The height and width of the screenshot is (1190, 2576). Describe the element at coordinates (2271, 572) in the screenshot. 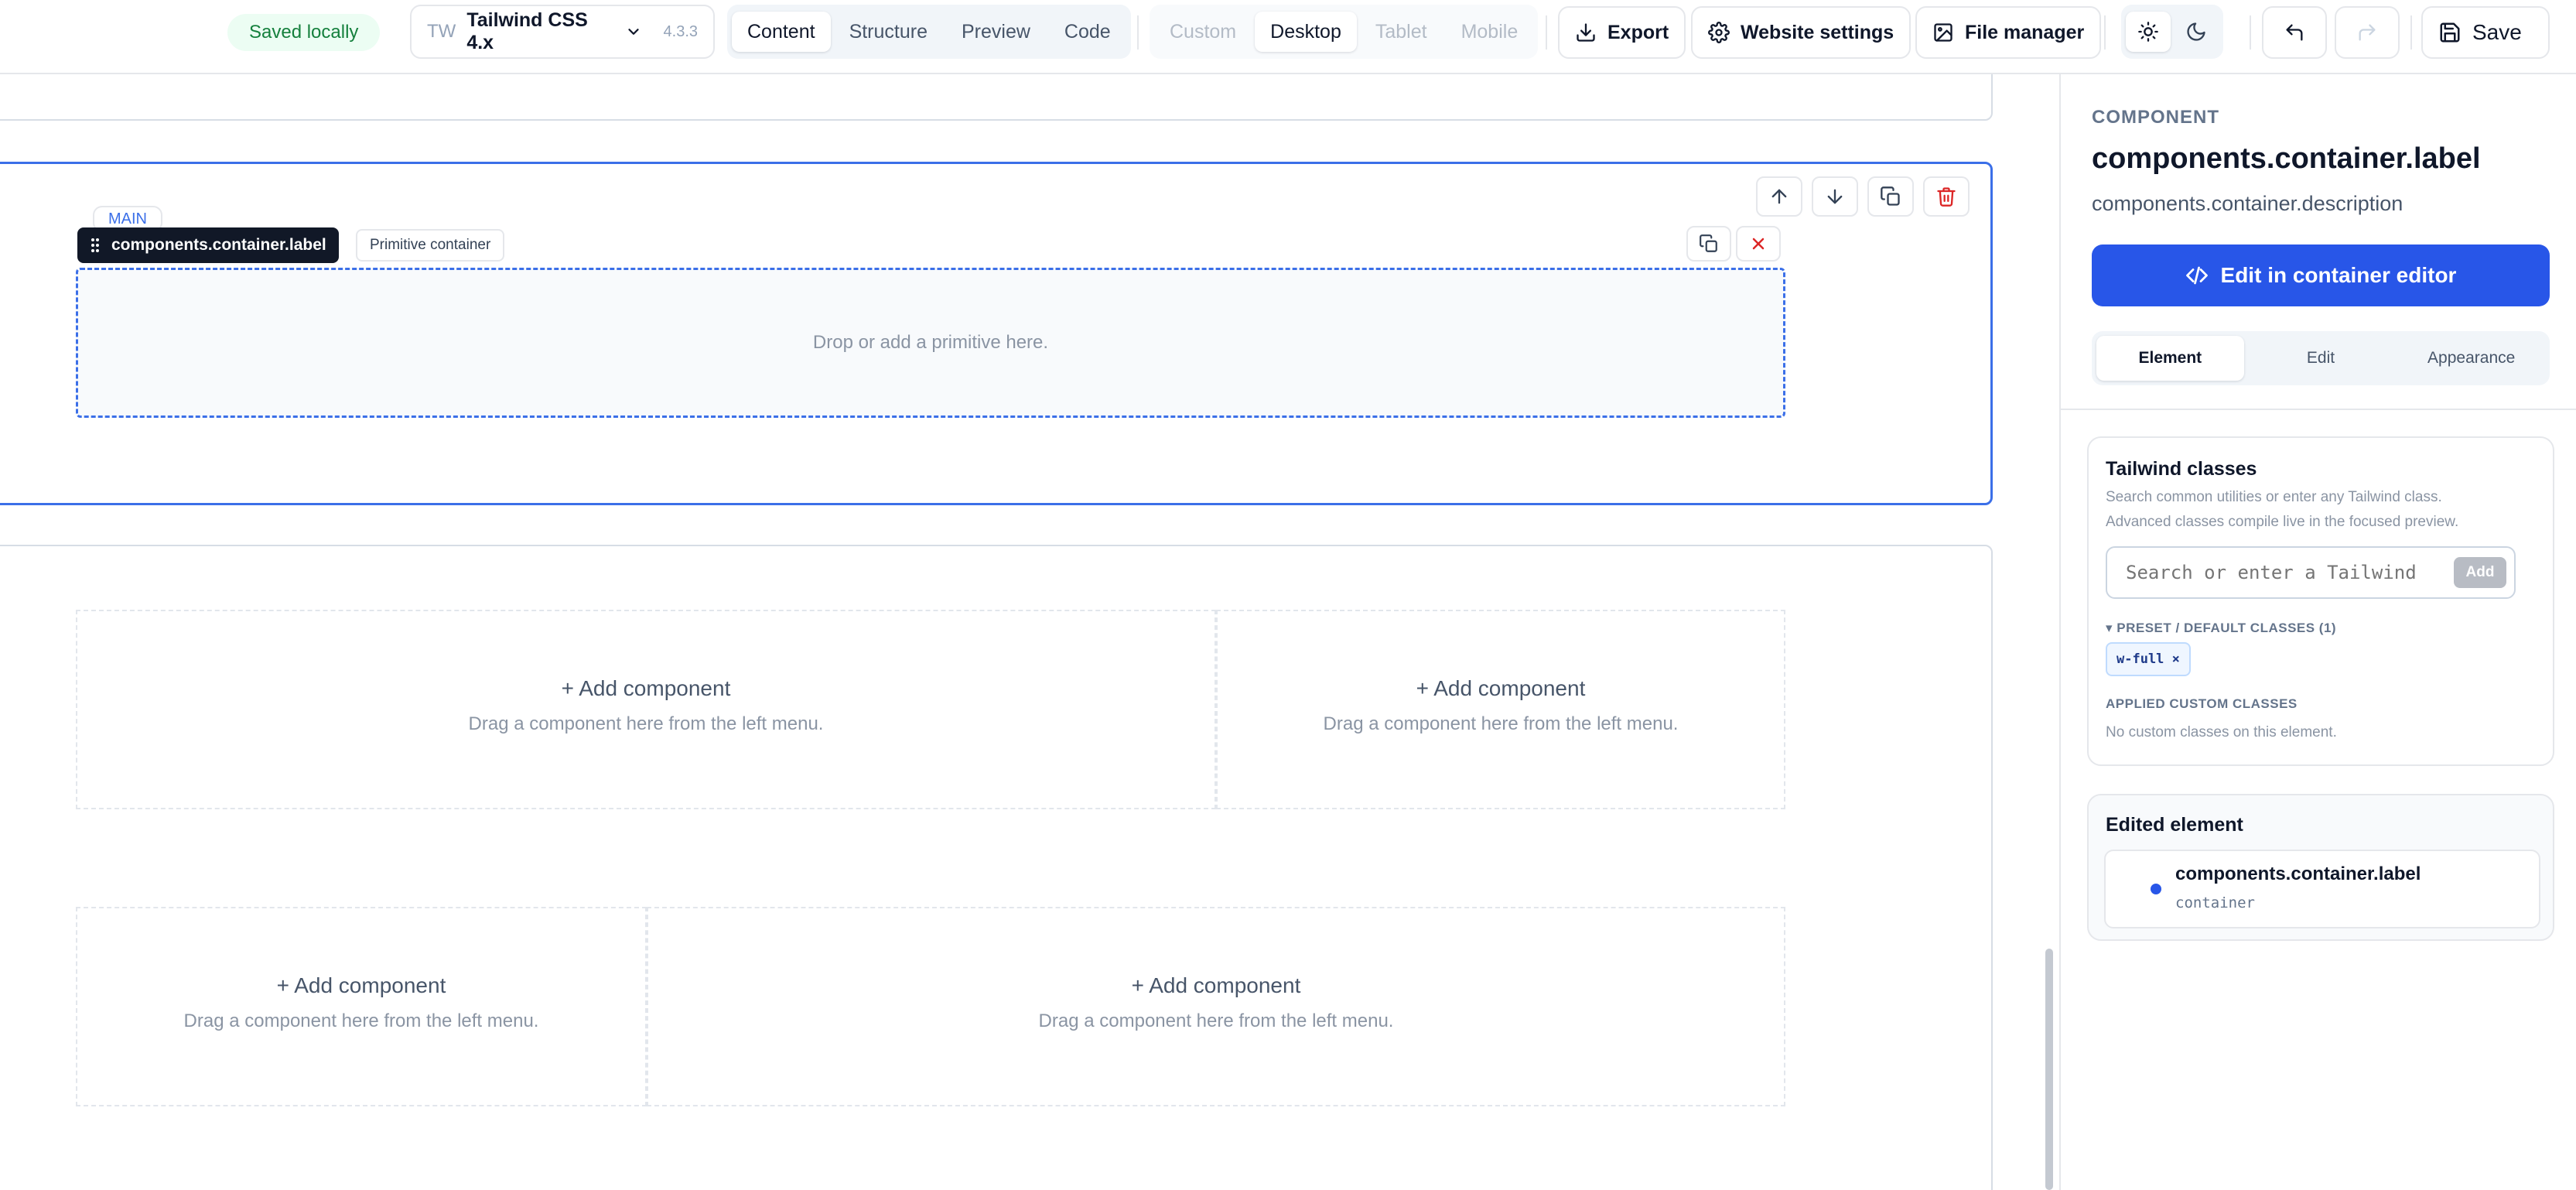

I see `tailwind-search-input` at that location.